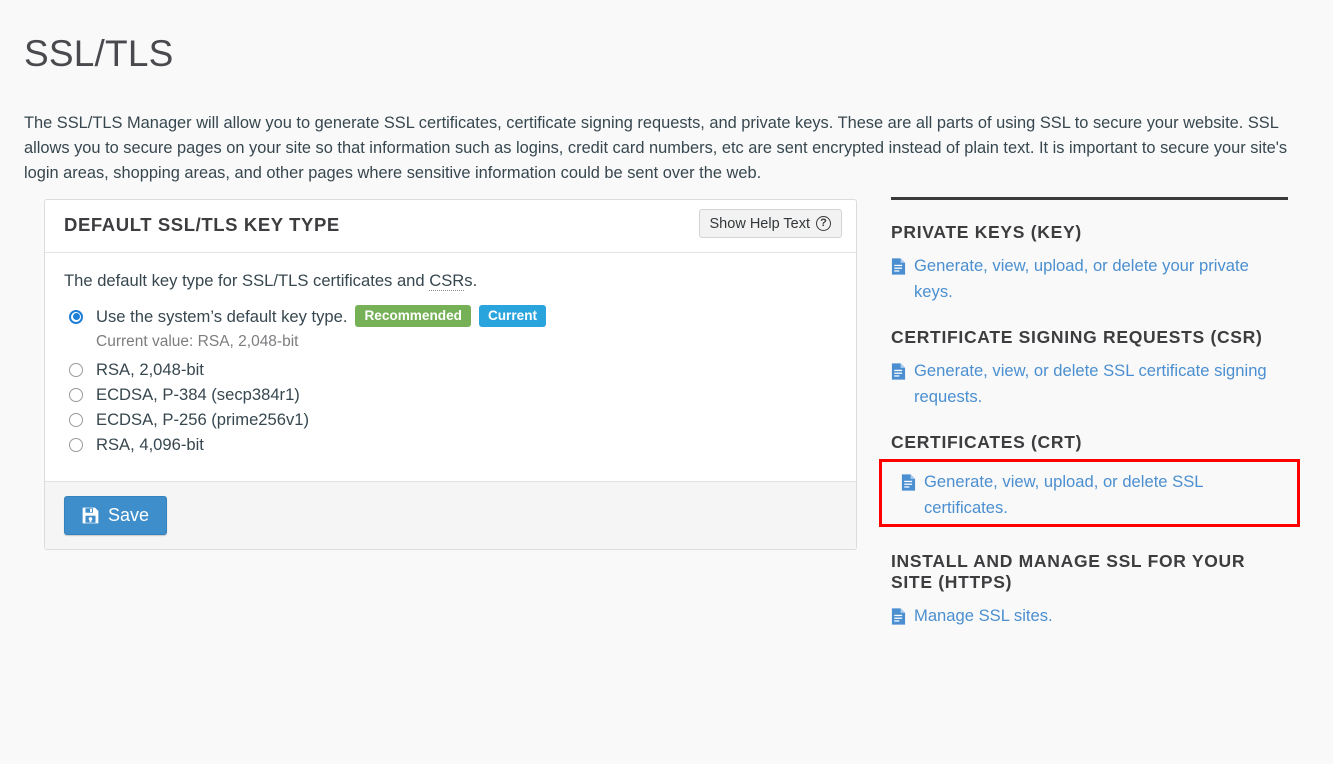  I want to click on page-title: SSL/TLS, so click(99, 53).